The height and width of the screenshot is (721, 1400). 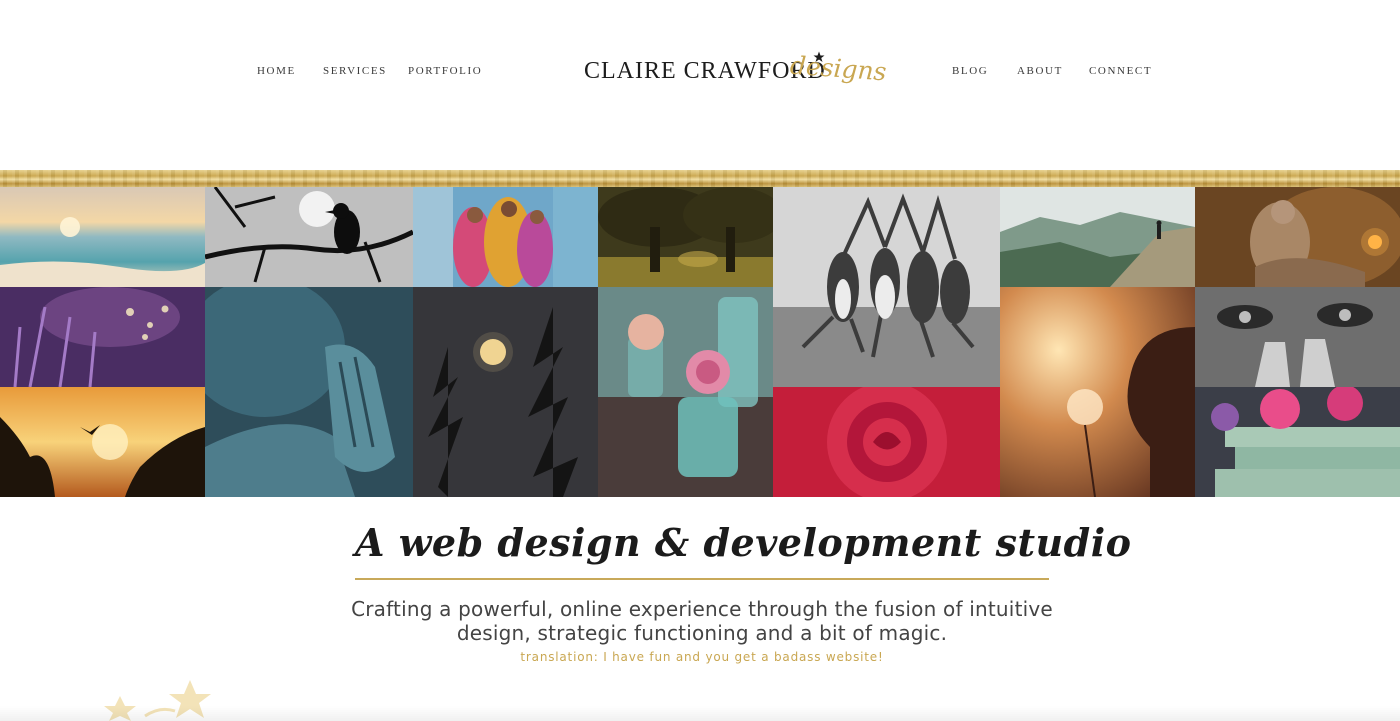 I want to click on roses-in-bottles-photo, so click(x=685, y=392).